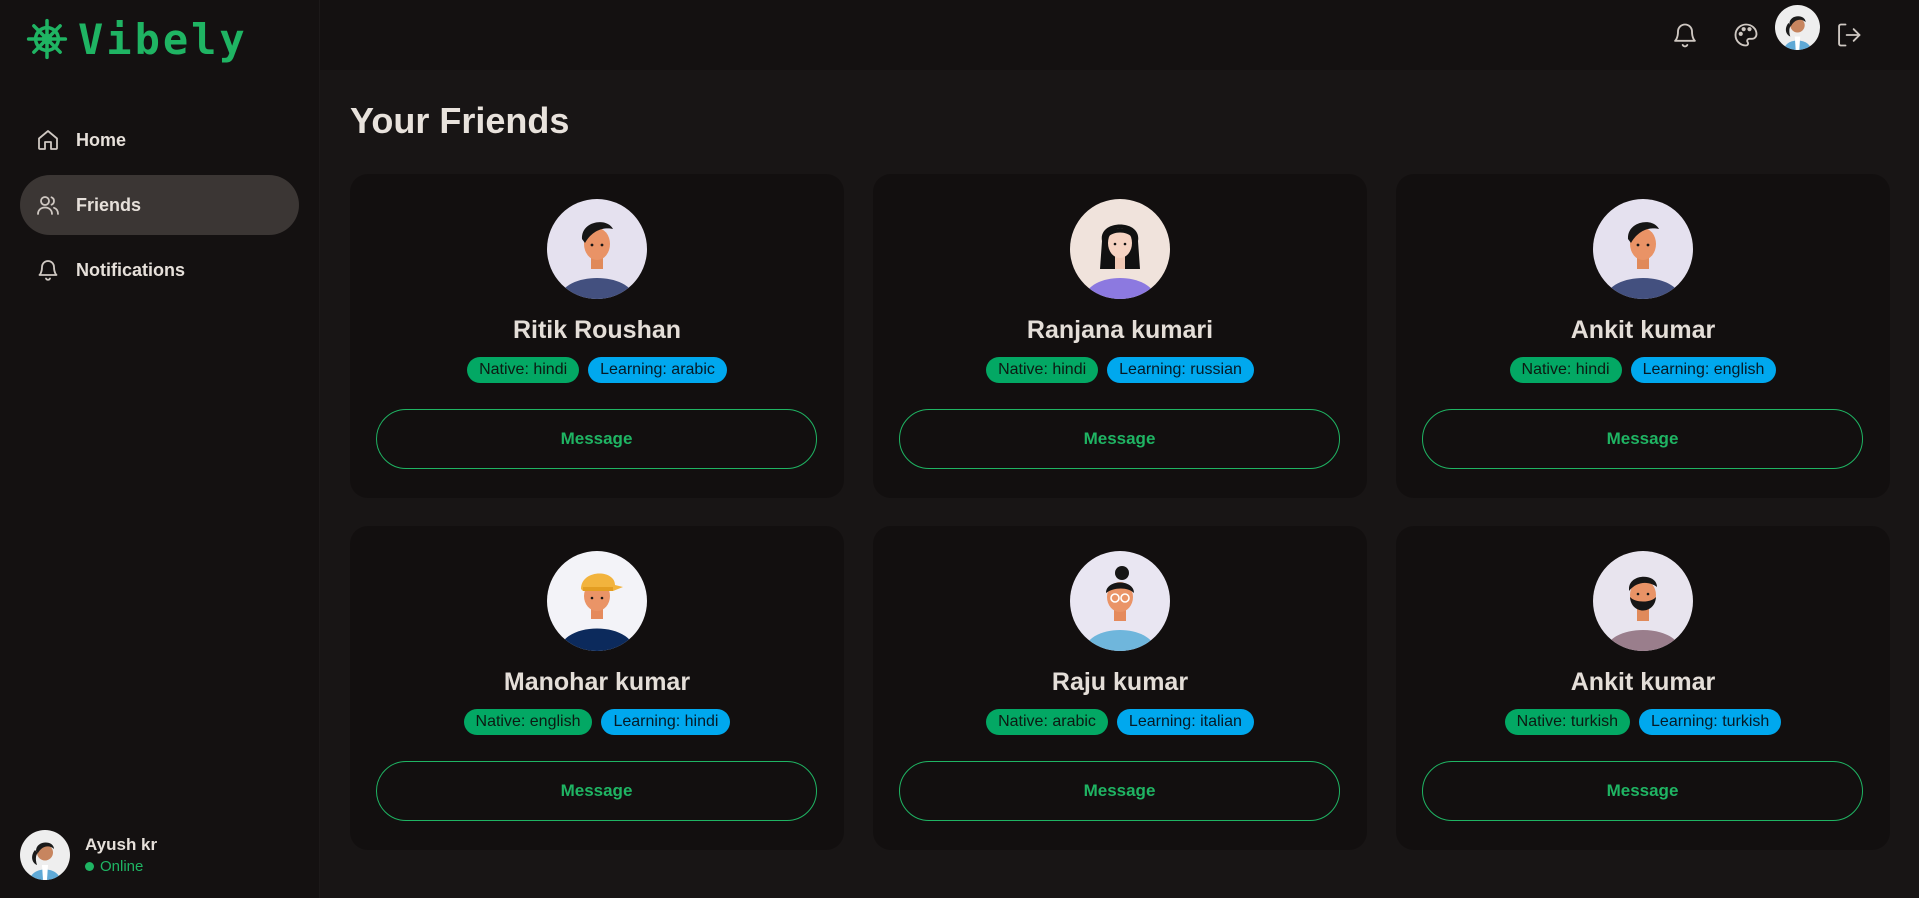 This screenshot has height=898, width=1919. What do you see at coordinates (121, 855) in the screenshot?
I see `user-info: Ayush kr Online` at bounding box center [121, 855].